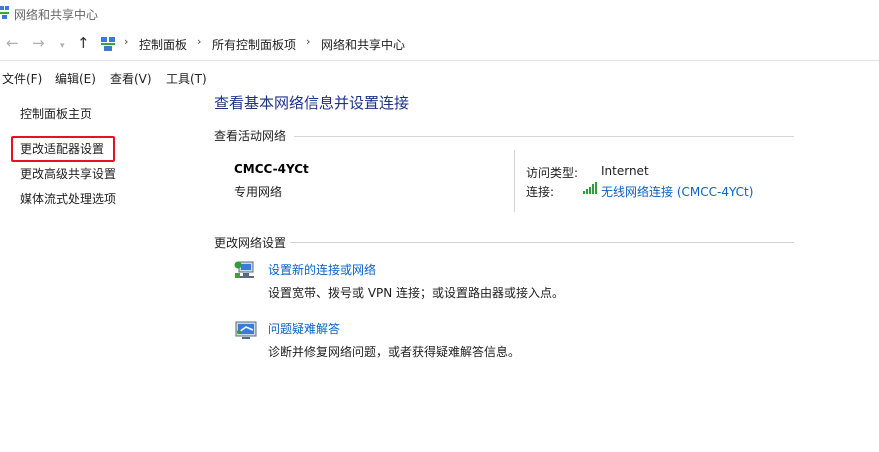 This screenshot has width=879, height=452. What do you see at coordinates (68, 198) in the screenshot?
I see `sidebar-media-streaming-options: 媒体流式处理选项` at bounding box center [68, 198].